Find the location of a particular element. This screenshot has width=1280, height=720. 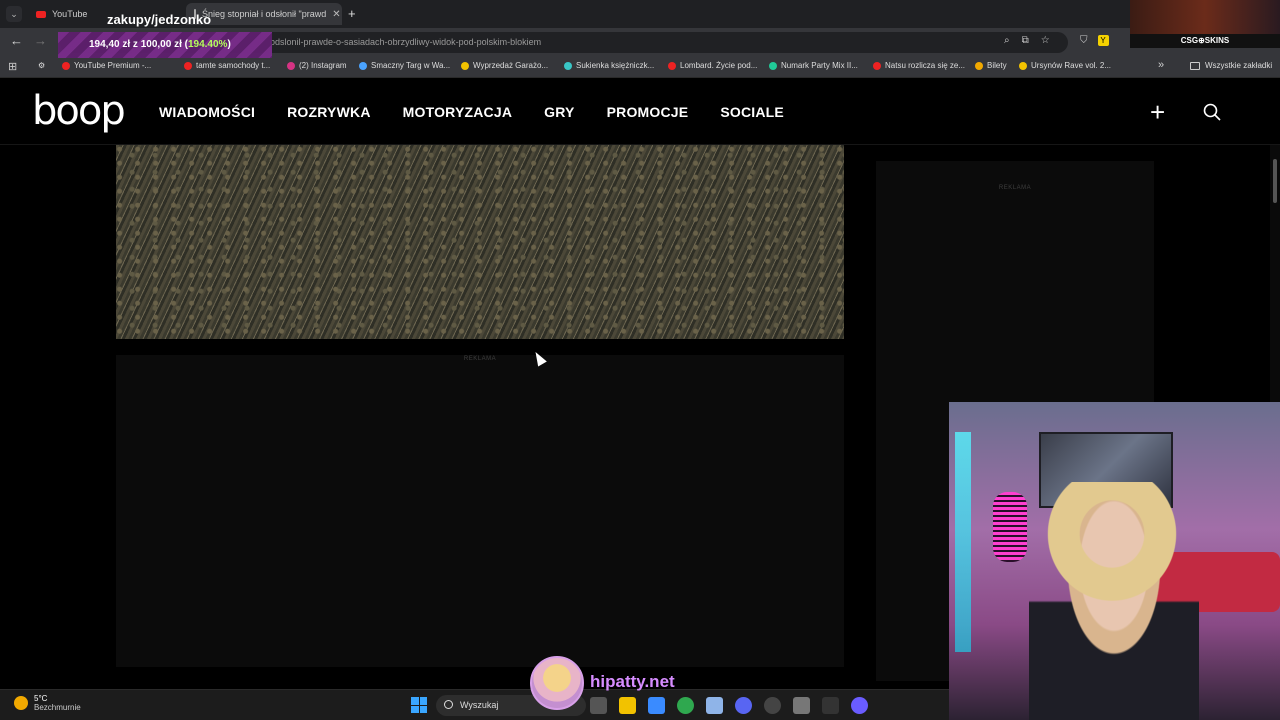

tab-label: YouTube is located at coordinates (70, 14).